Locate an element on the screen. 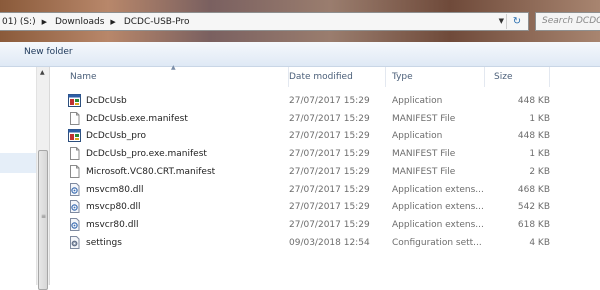  column-header-type: Type is located at coordinates (435, 77).